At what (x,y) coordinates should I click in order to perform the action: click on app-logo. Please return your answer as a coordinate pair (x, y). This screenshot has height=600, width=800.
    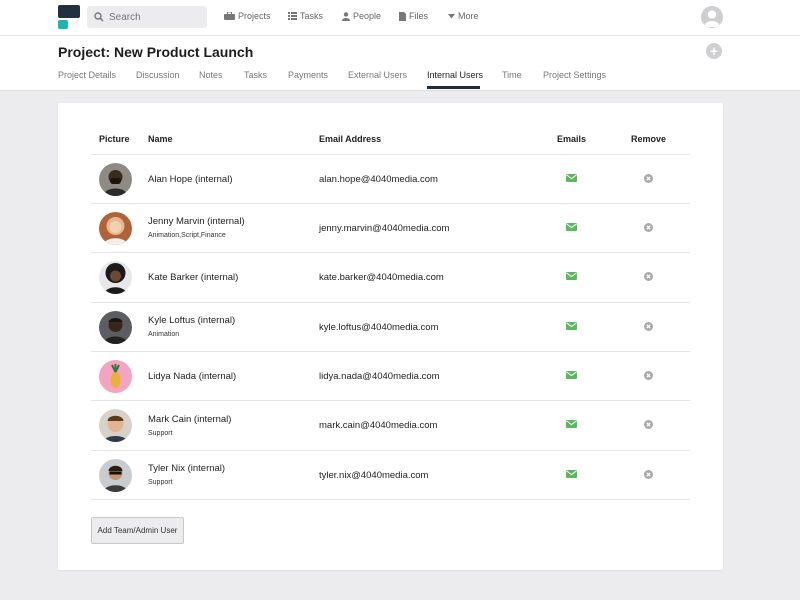
    Looking at the image, I should click on (69, 17).